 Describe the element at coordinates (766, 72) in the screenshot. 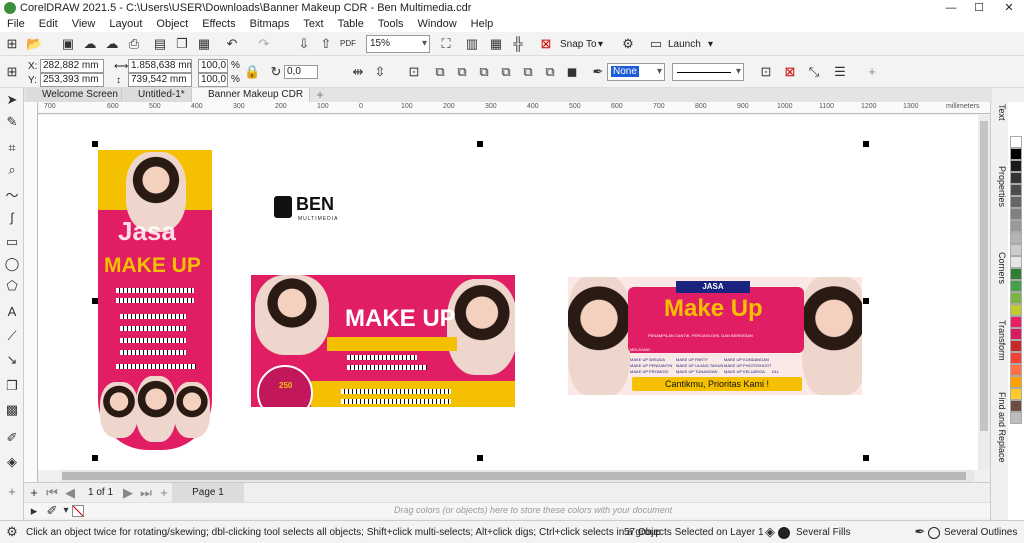

I see `break-apart-icon: ⊡` at that location.